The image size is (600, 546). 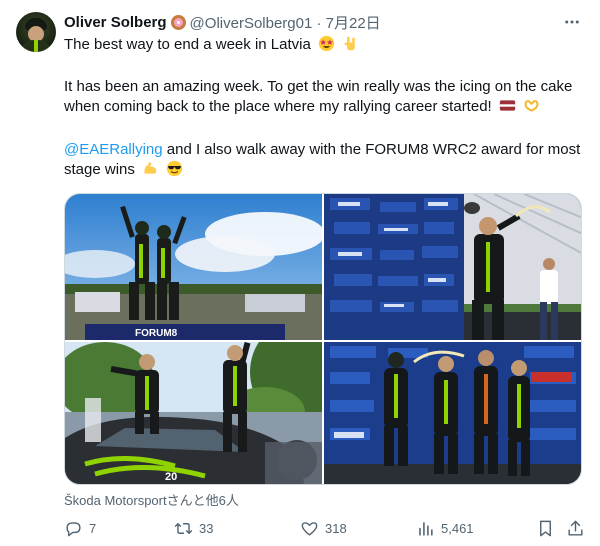 What do you see at coordinates (193, 267) in the screenshot?
I see `photo-podium-celebration: FORUM8` at bounding box center [193, 267].